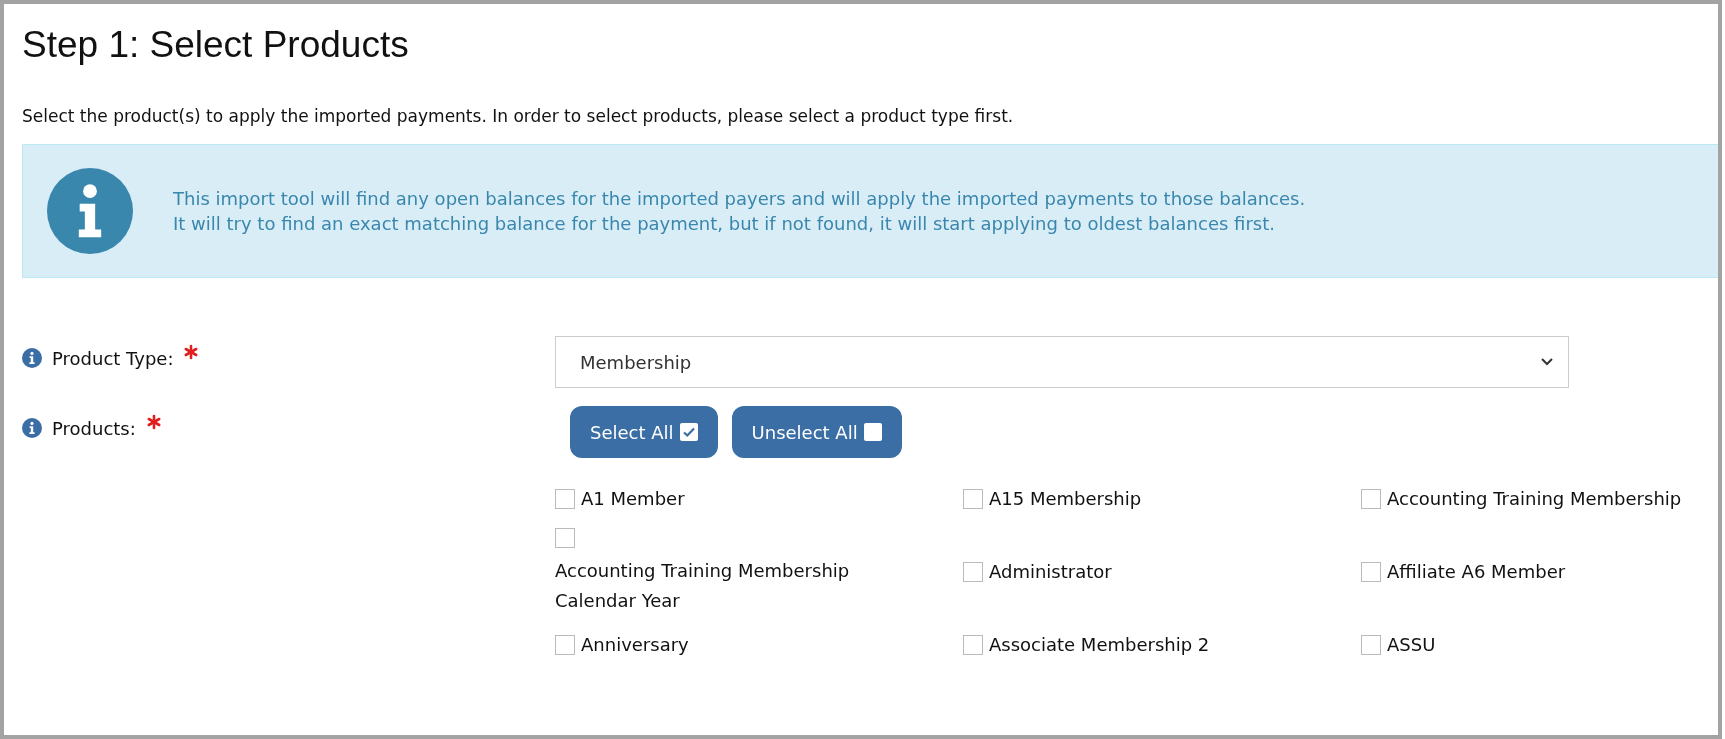  I want to click on checkbox-label: Accounting Training Membership Calendar Year, so click(703, 586).